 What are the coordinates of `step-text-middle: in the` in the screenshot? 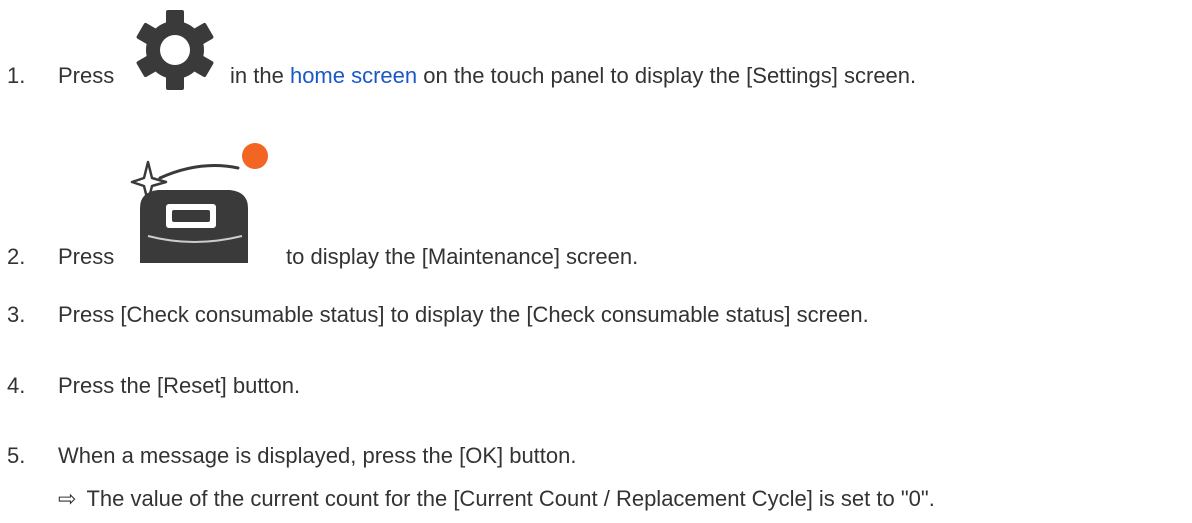 It's located at (257, 75).